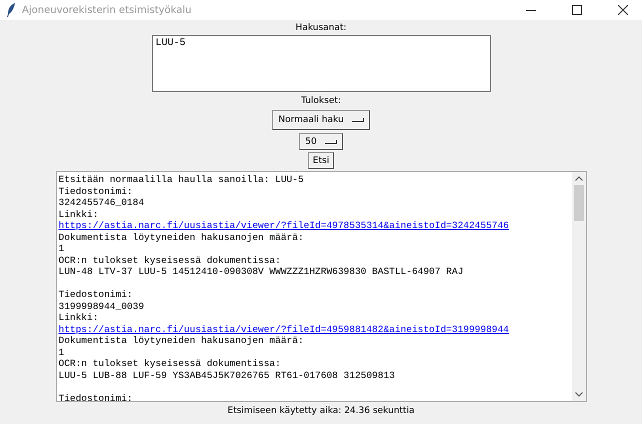 Image resolution: width=642 pixels, height=424 pixels. I want to click on scroll-down-icon, so click(578, 394).